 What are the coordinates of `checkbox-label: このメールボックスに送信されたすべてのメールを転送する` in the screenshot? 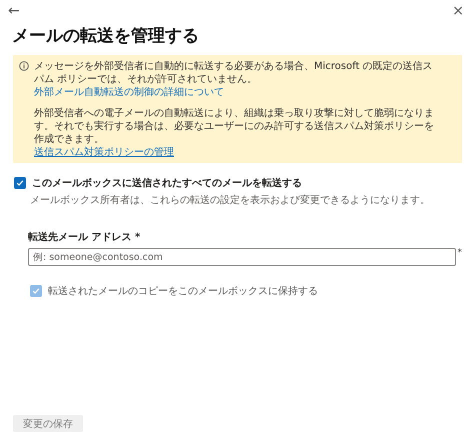 It's located at (167, 183).